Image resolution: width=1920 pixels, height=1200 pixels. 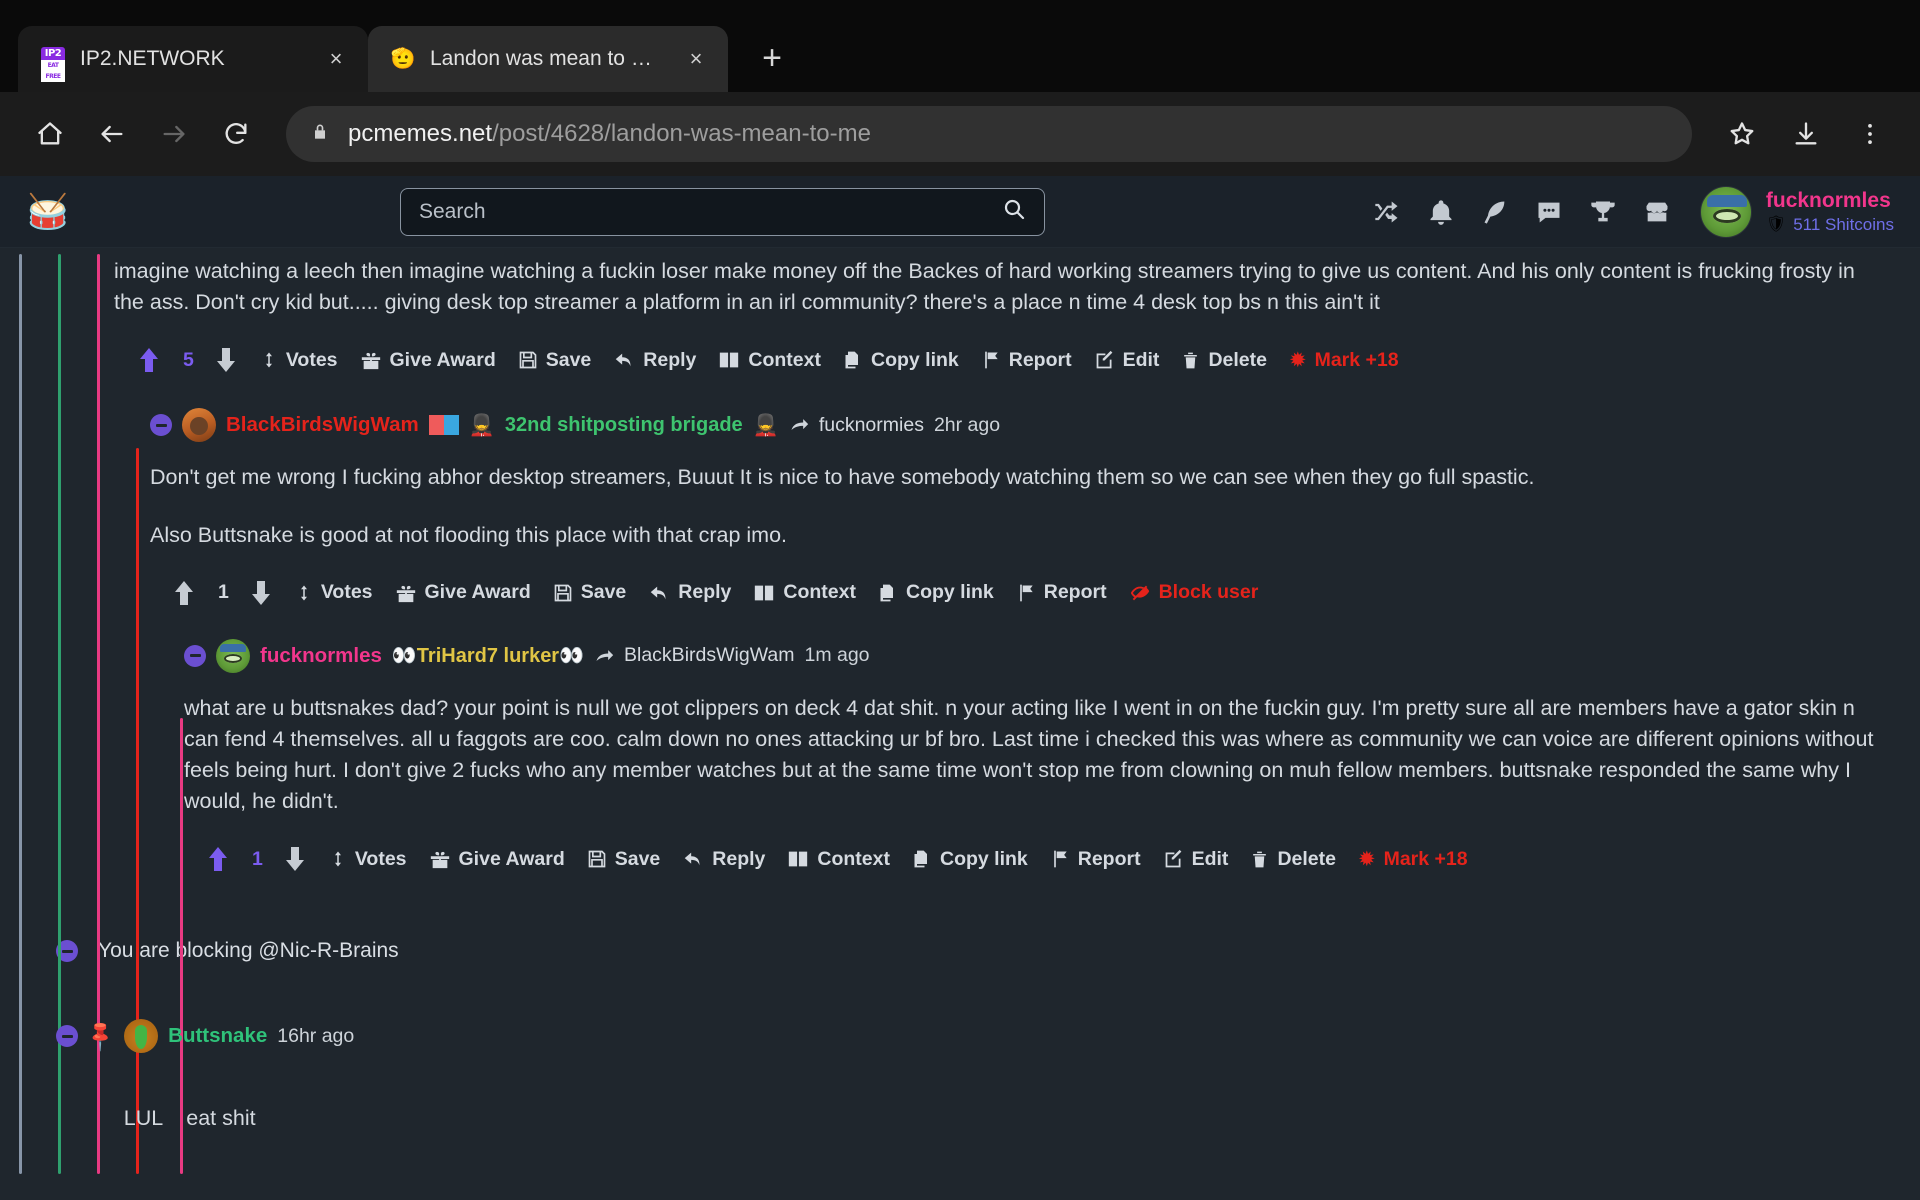 I want to click on copy-link-label: Copy link, so click(x=983, y=858).